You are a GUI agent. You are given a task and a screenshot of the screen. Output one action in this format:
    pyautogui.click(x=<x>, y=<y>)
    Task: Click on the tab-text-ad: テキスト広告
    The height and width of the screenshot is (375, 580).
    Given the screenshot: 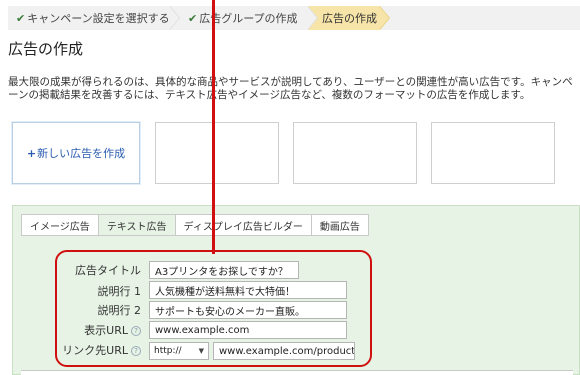 What is the action you would take?
    pyautogui.click(x=137, y=225)
    